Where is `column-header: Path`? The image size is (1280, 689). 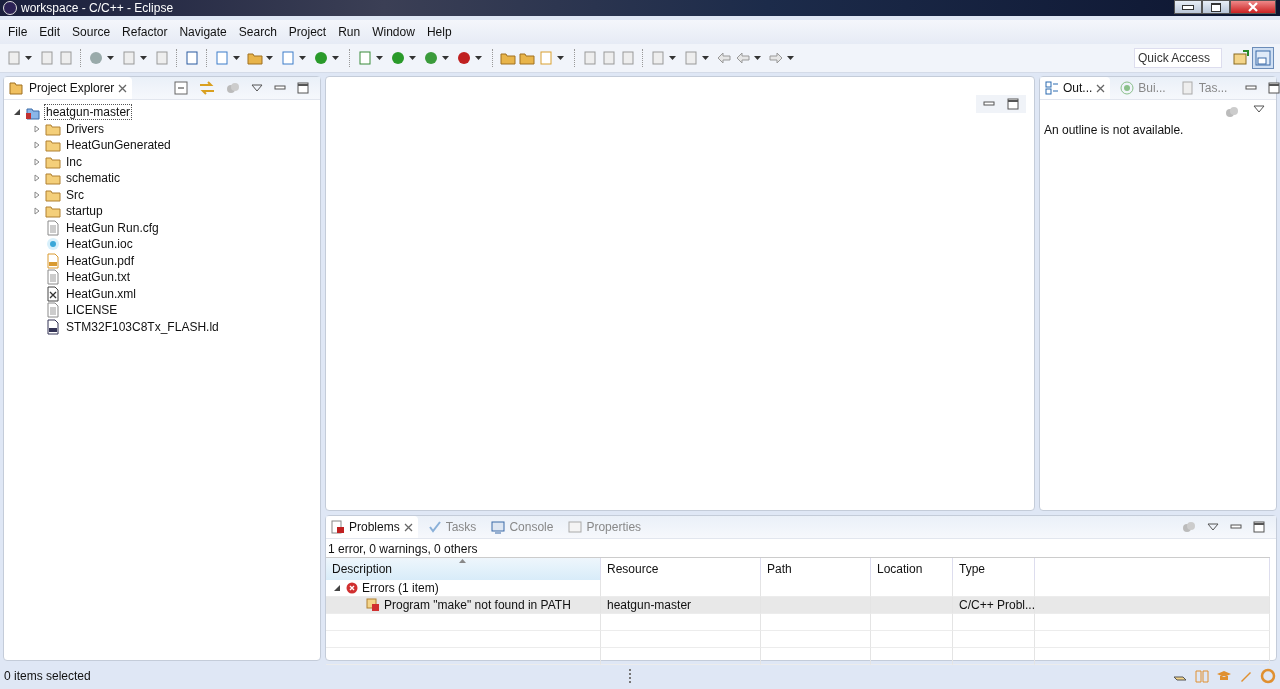 column-header: Path is located at coordinates (816, 569).